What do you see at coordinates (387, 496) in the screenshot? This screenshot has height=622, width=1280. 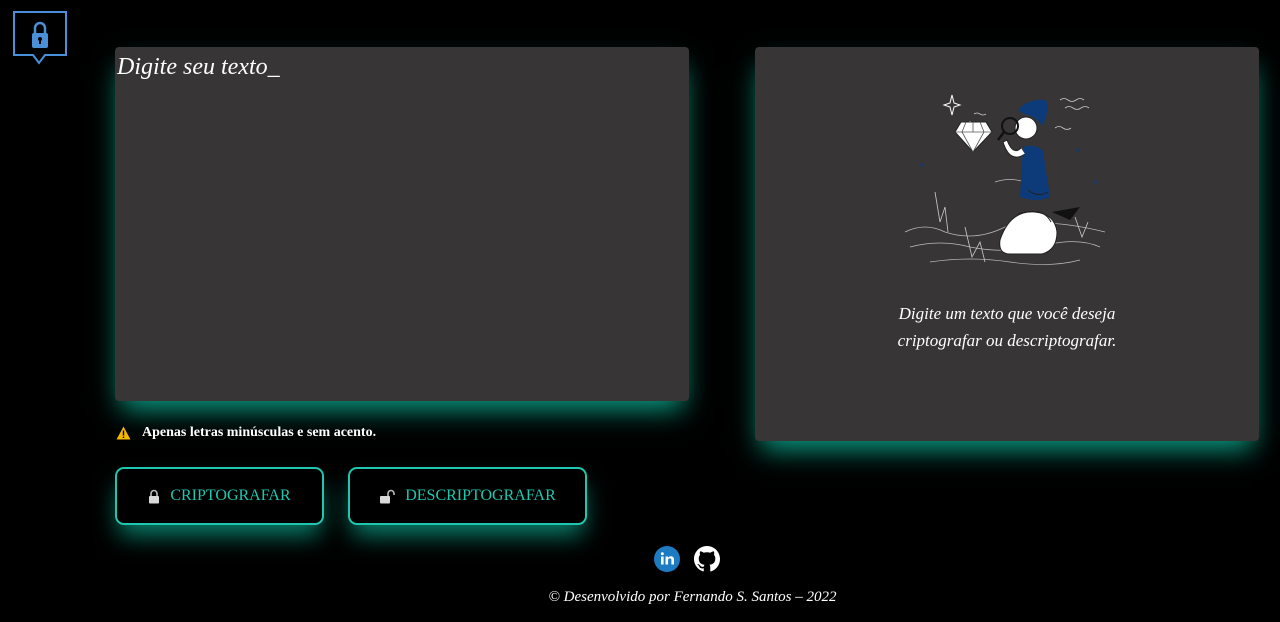 I see `lock-open-icon` at bounding box center [387, 496].